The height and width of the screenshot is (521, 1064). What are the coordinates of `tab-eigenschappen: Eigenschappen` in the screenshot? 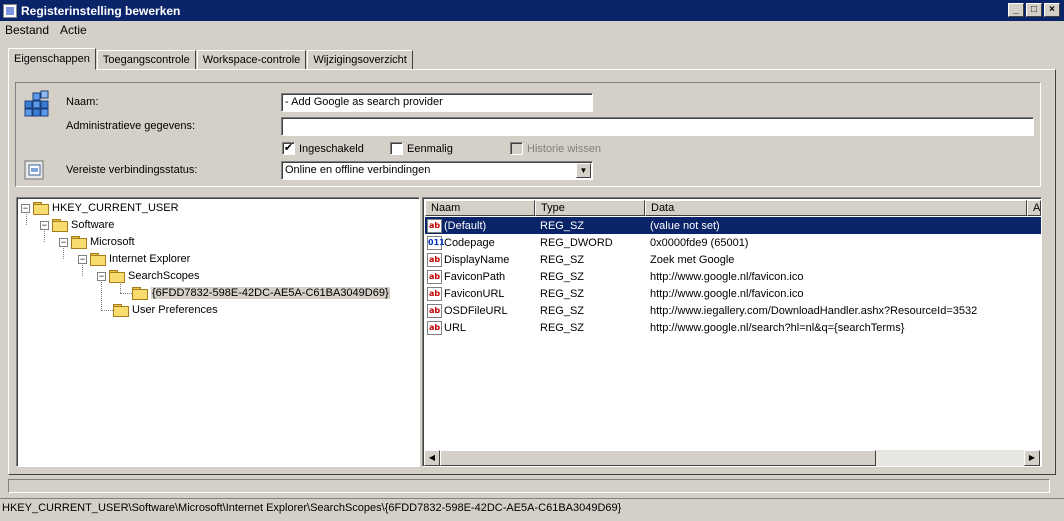 It's located at (52, 59).